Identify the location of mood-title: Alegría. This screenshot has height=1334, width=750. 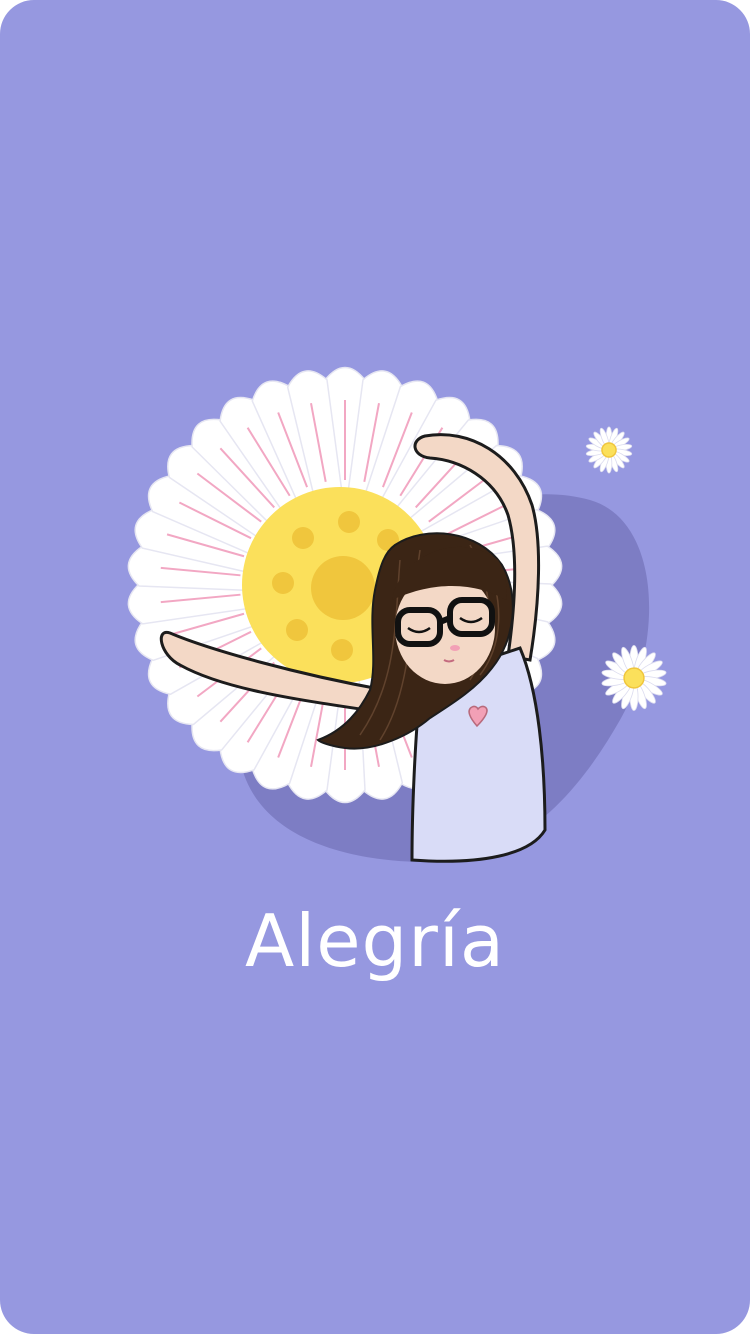
(375, 941).